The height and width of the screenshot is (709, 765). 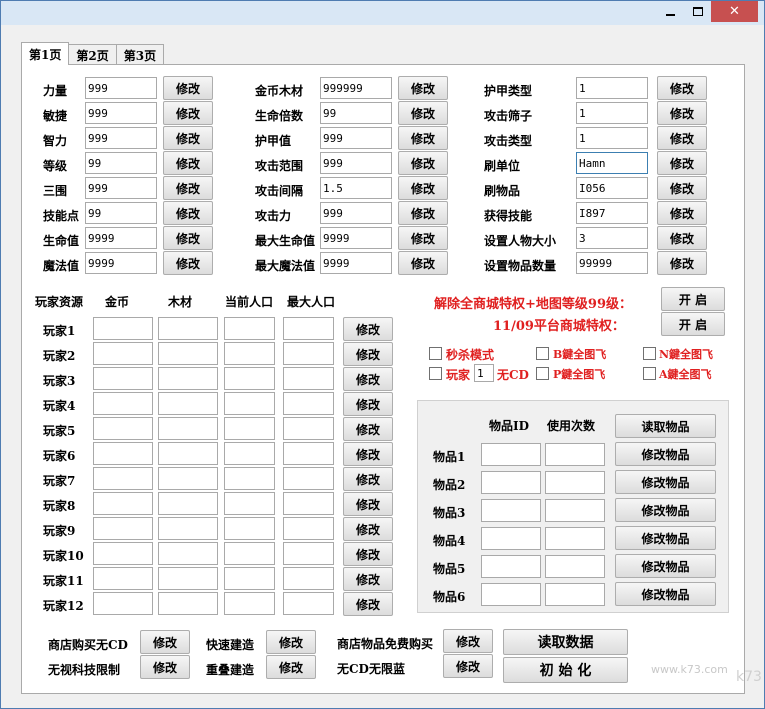 I want to click on stat-input: I056, so click(x=612, y=188).